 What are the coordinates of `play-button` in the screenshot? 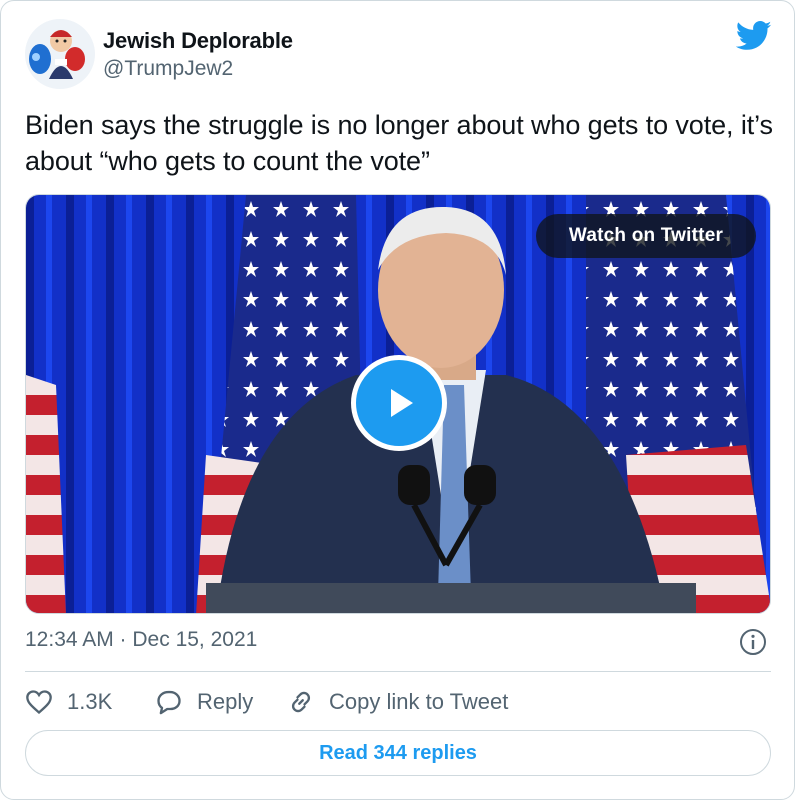 It's located at (399, 403).